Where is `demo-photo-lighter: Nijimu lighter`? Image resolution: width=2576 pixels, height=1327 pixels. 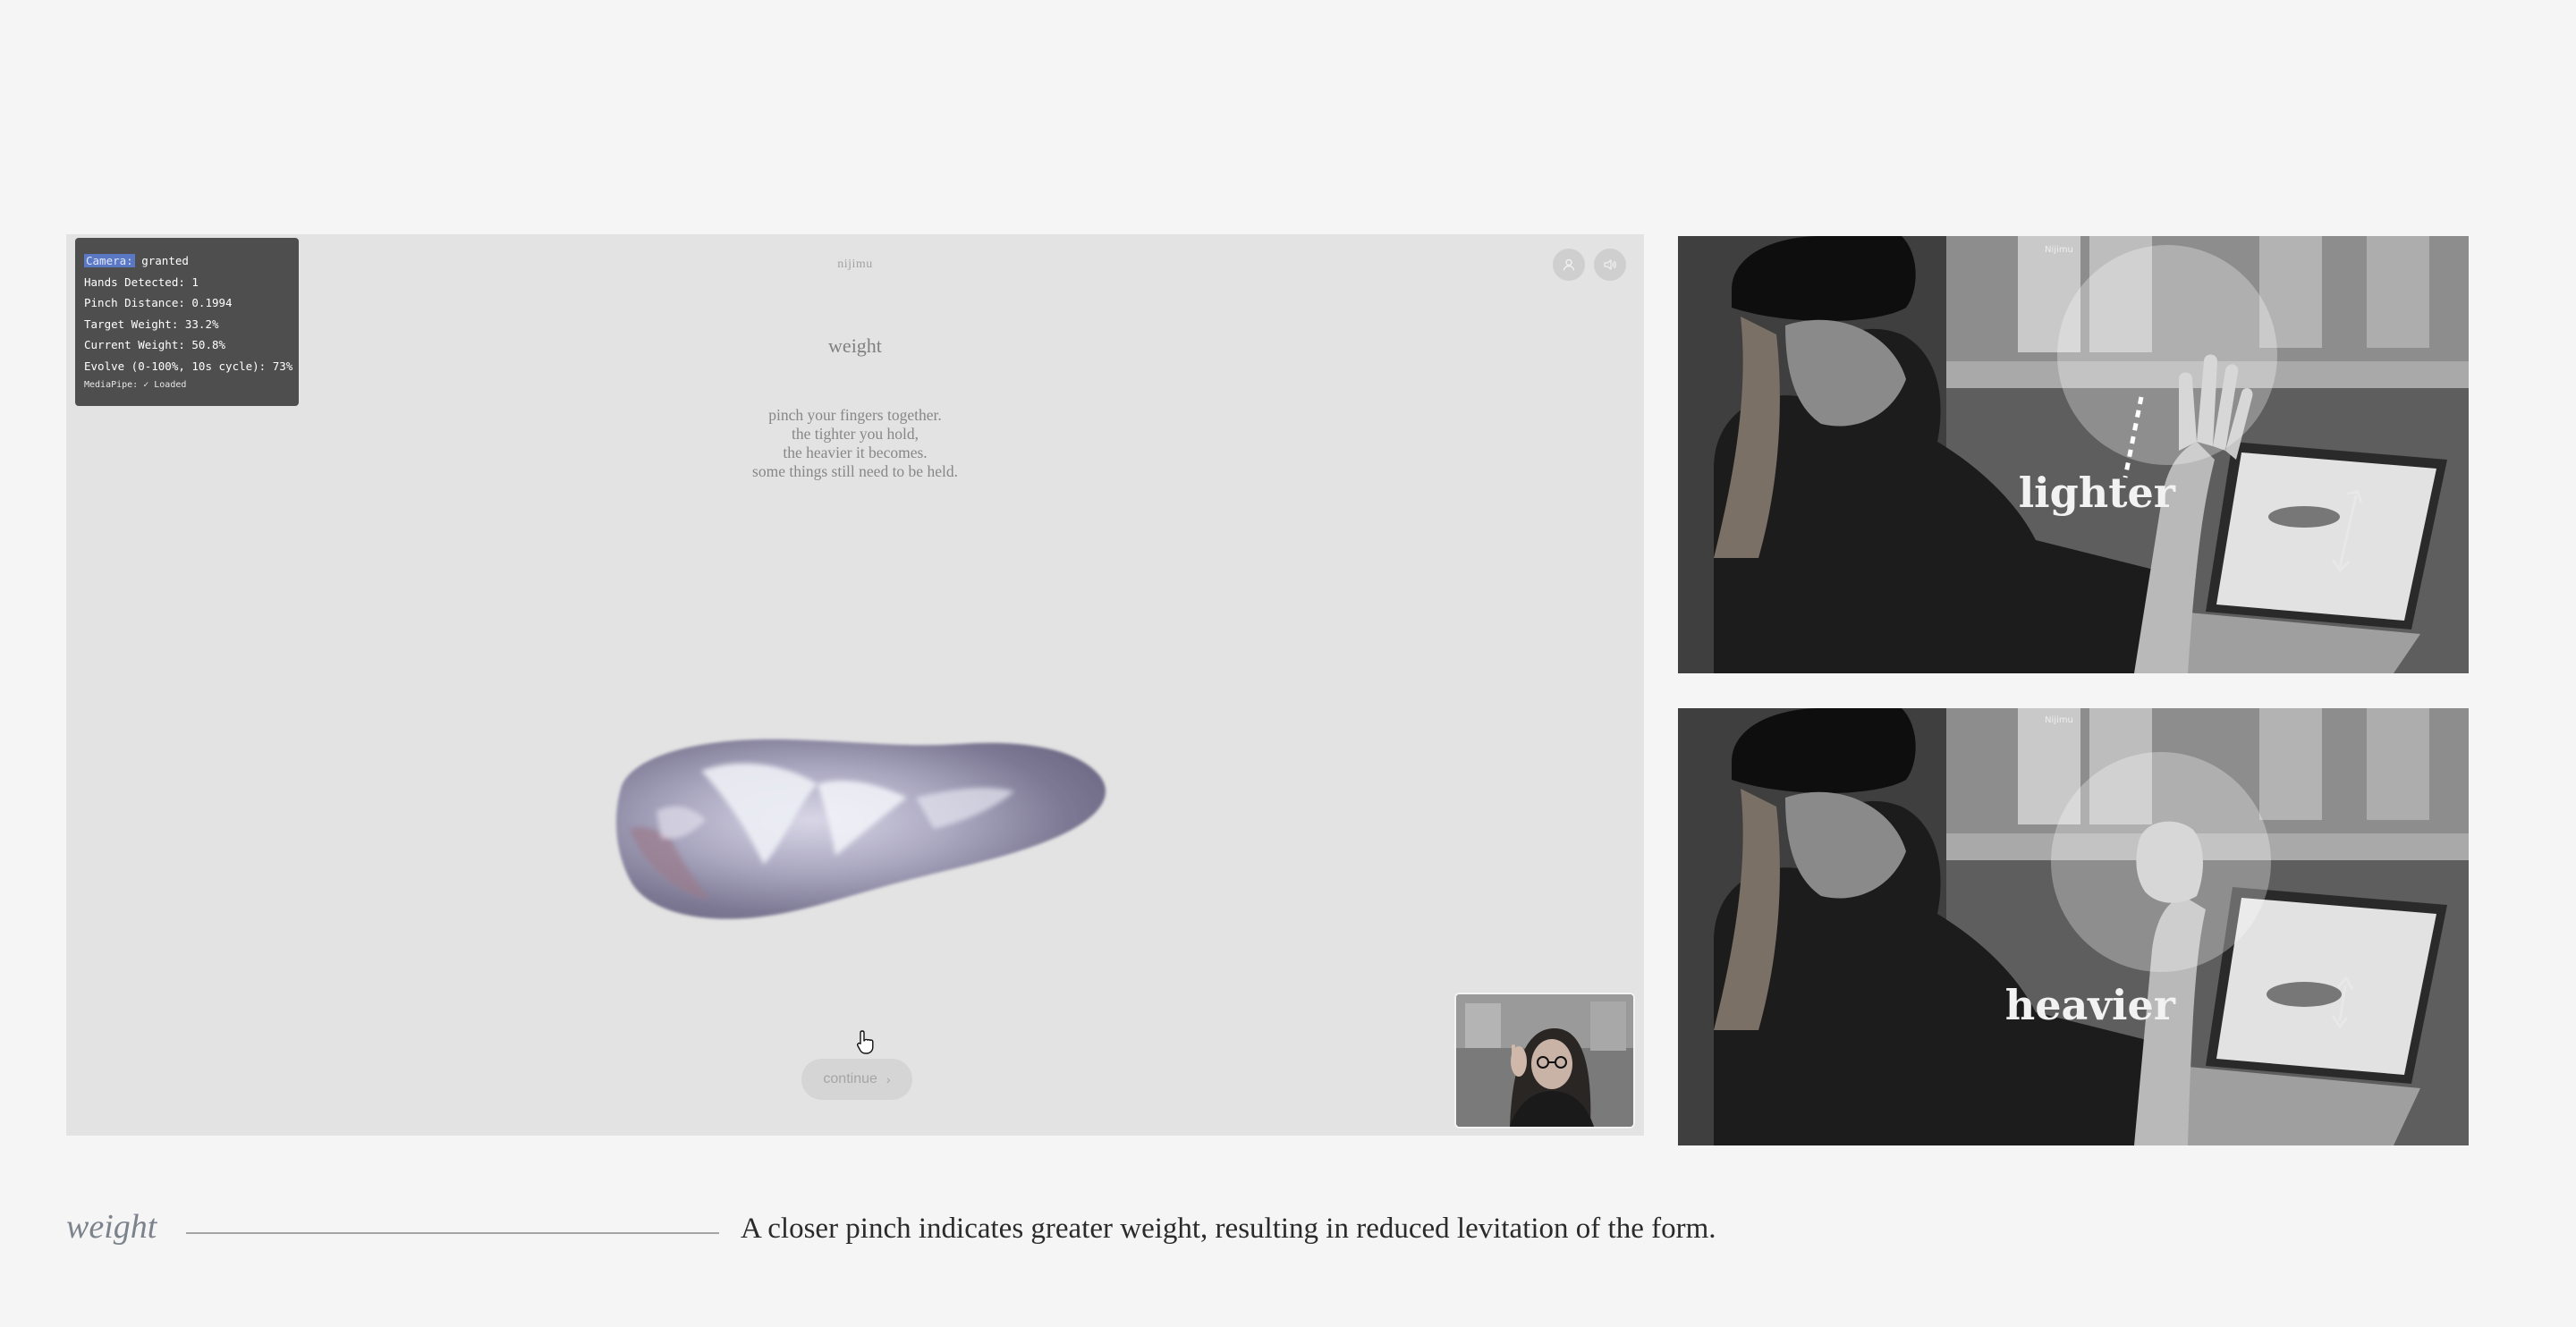
demo-photo-lighter: Nijimu lighter is located at coordinates (2073, 454).